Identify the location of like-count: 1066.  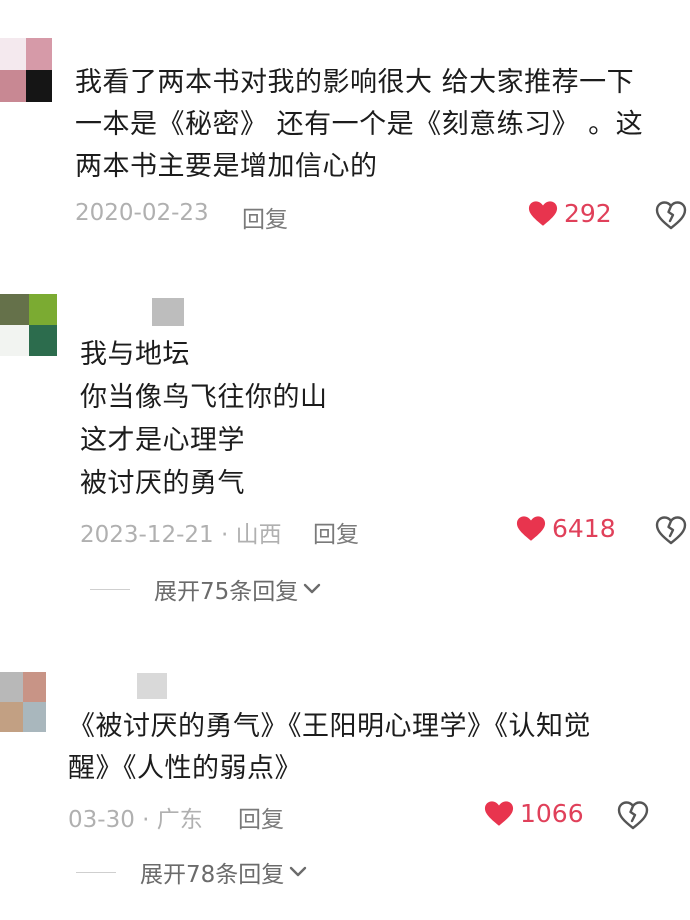
(552, 813).